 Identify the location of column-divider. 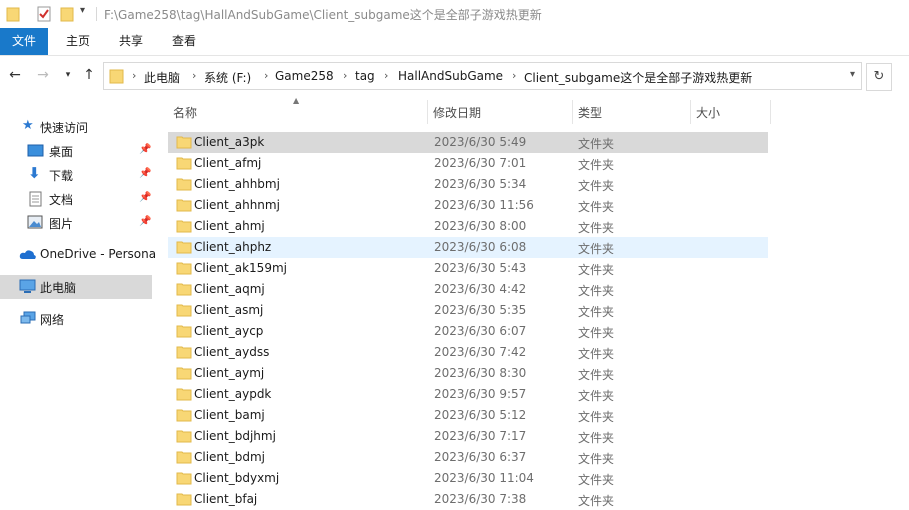
(770, 112).